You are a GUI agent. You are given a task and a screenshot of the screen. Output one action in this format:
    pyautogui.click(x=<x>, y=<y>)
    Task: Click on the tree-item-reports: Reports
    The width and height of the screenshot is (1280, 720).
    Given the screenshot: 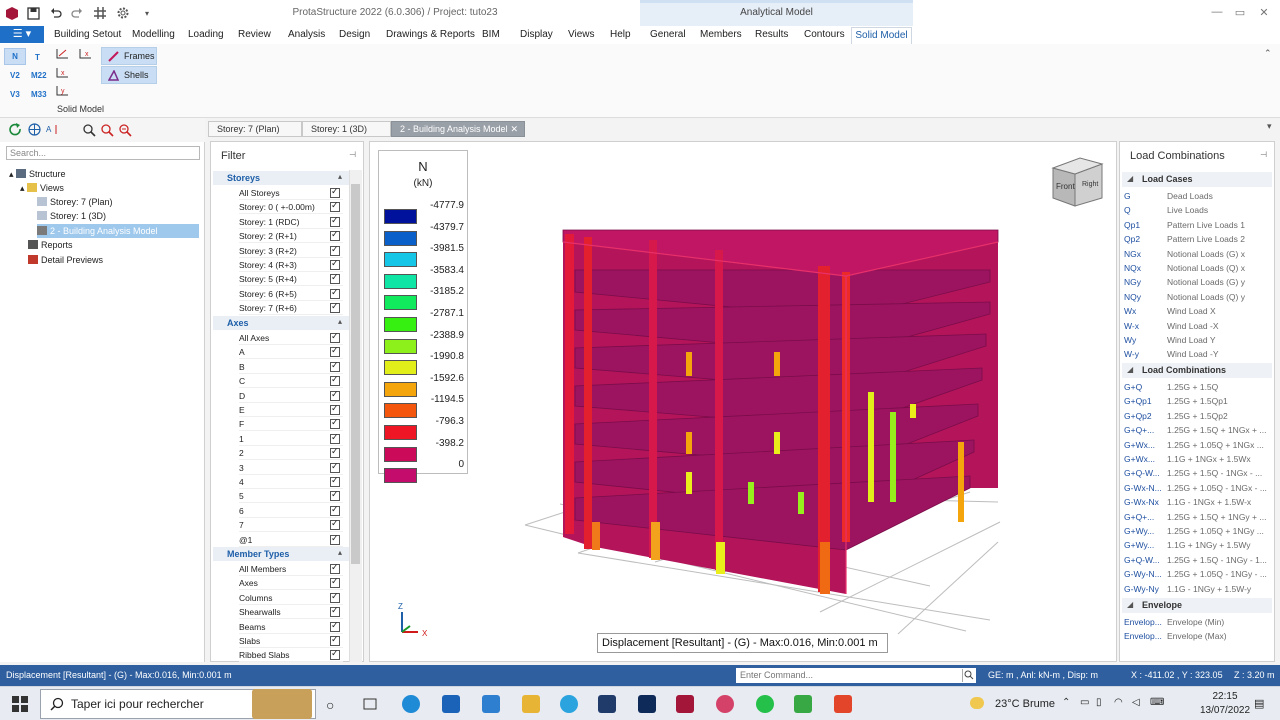 What is the action you would take?
    pyautogui.click(x=50, y=245)
    